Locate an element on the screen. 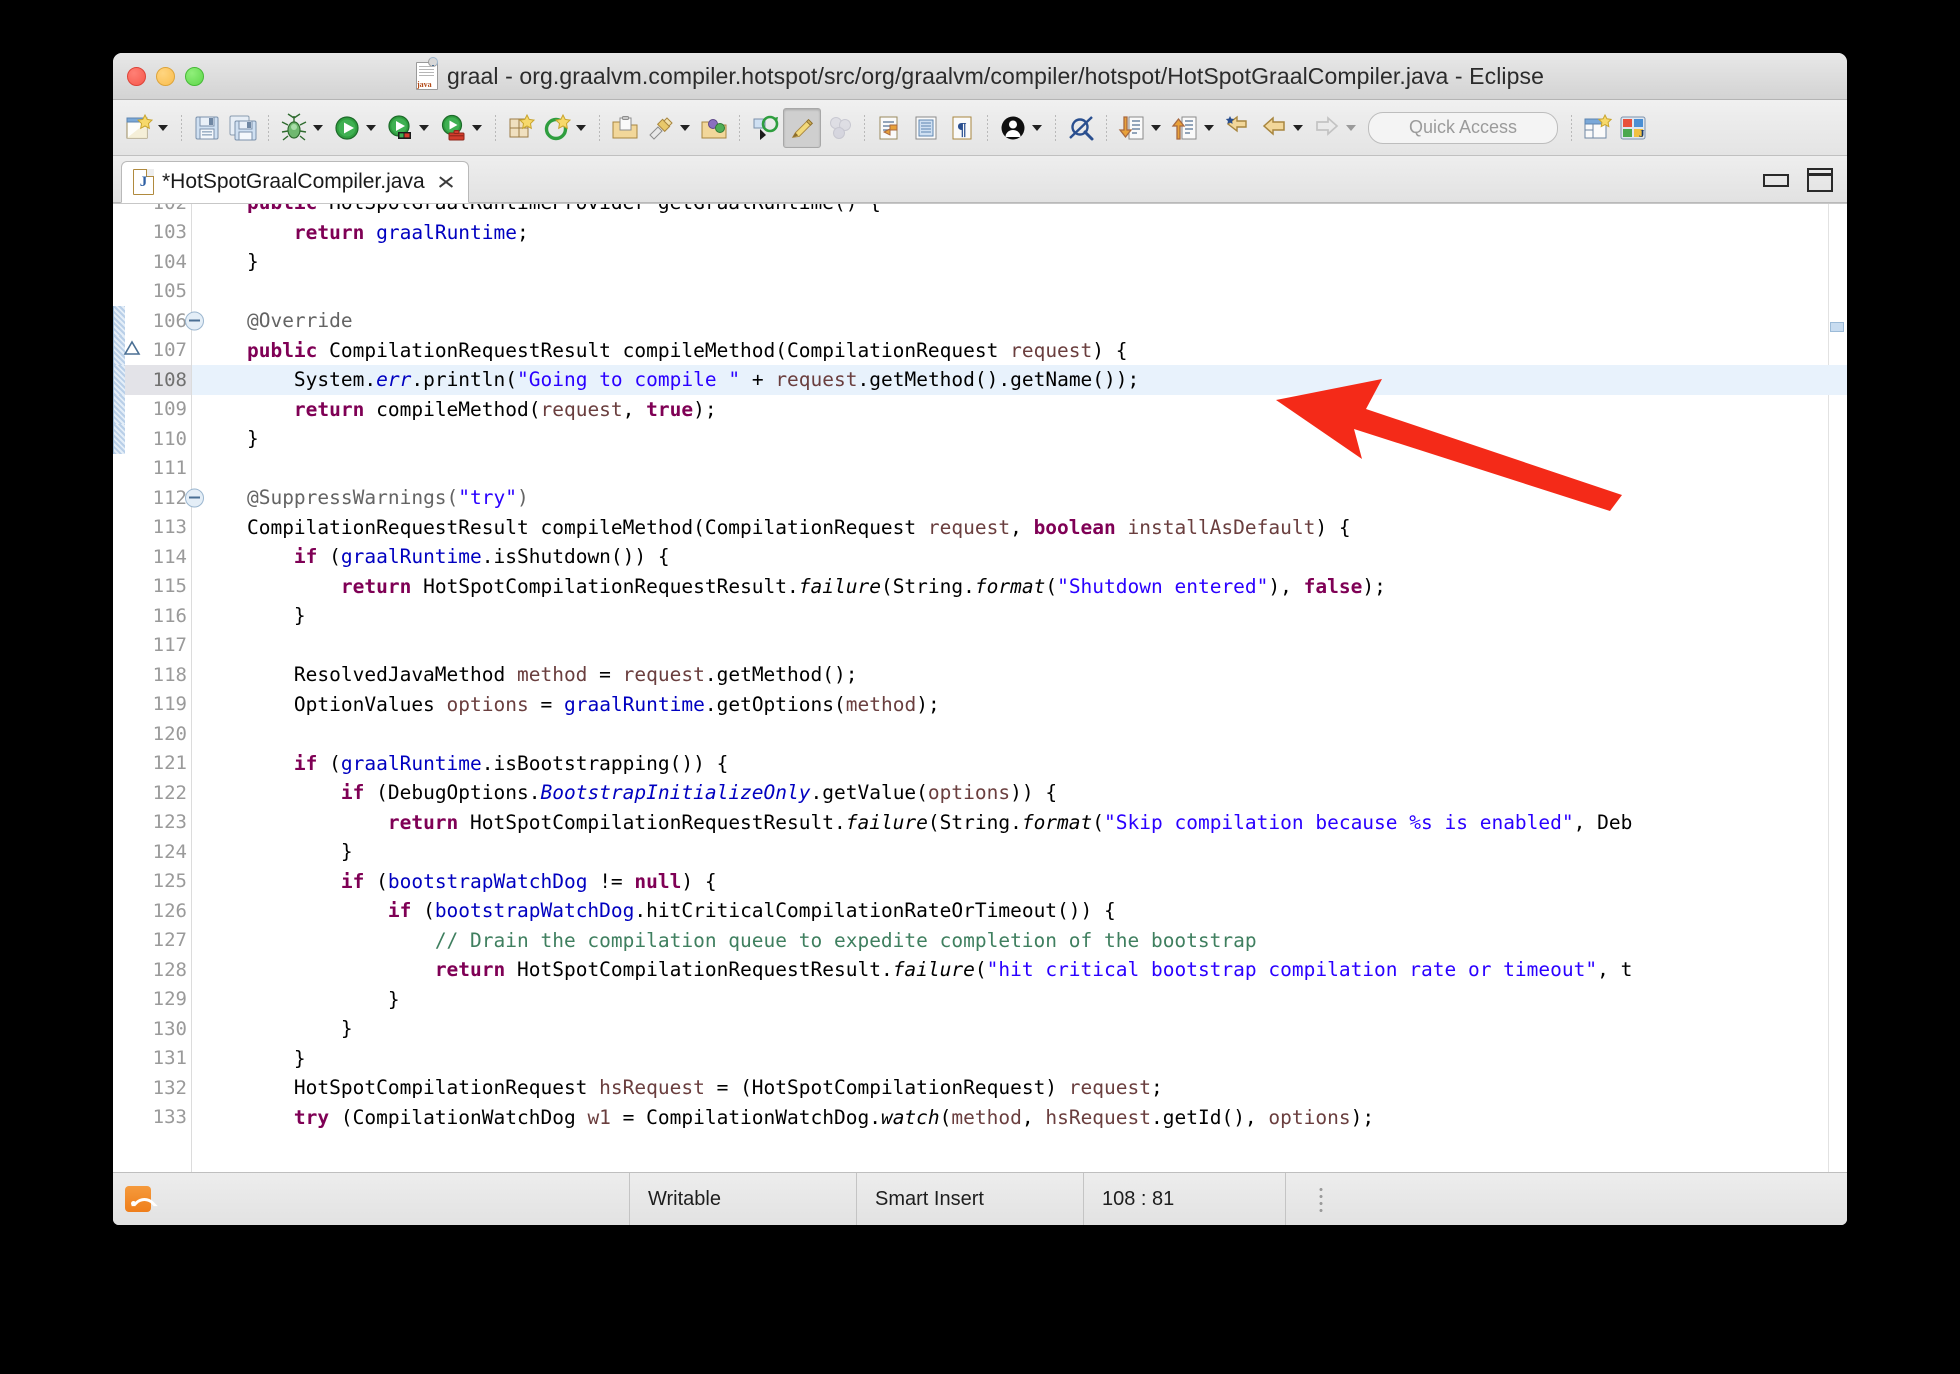  open-type-icon is located at coordinates (625, 128).